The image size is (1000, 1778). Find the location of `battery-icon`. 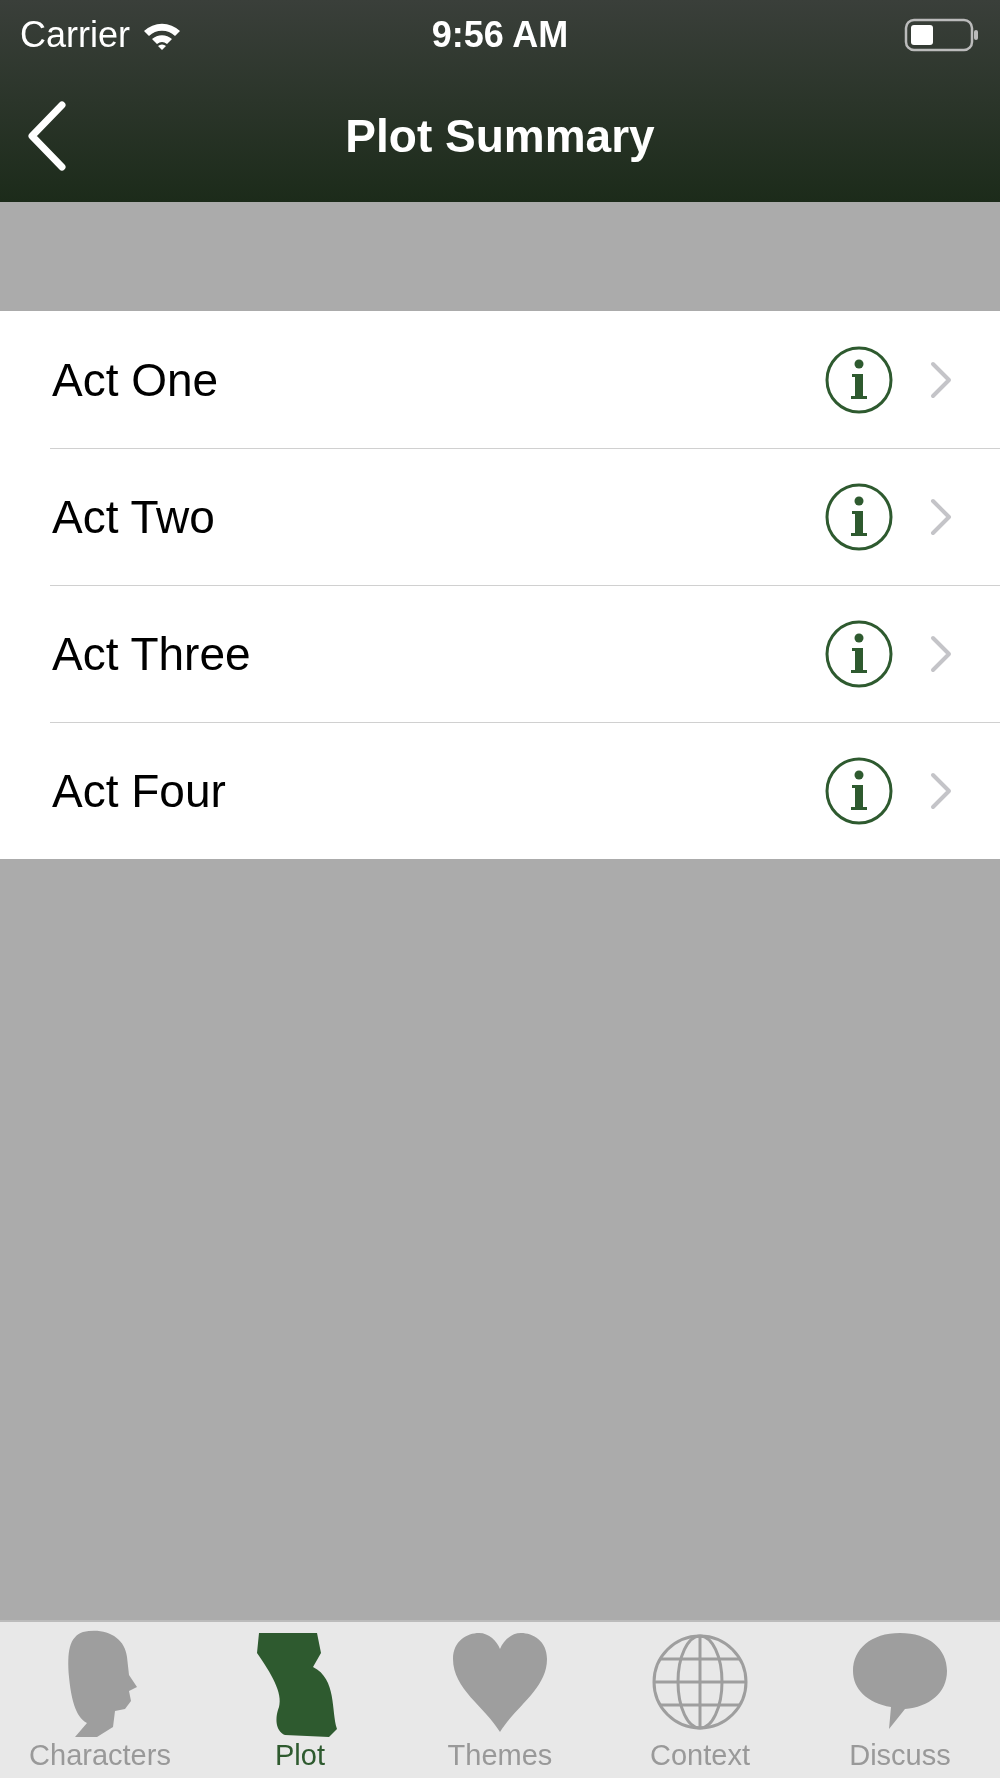

battery-icon is located at coordinates (942, 35).